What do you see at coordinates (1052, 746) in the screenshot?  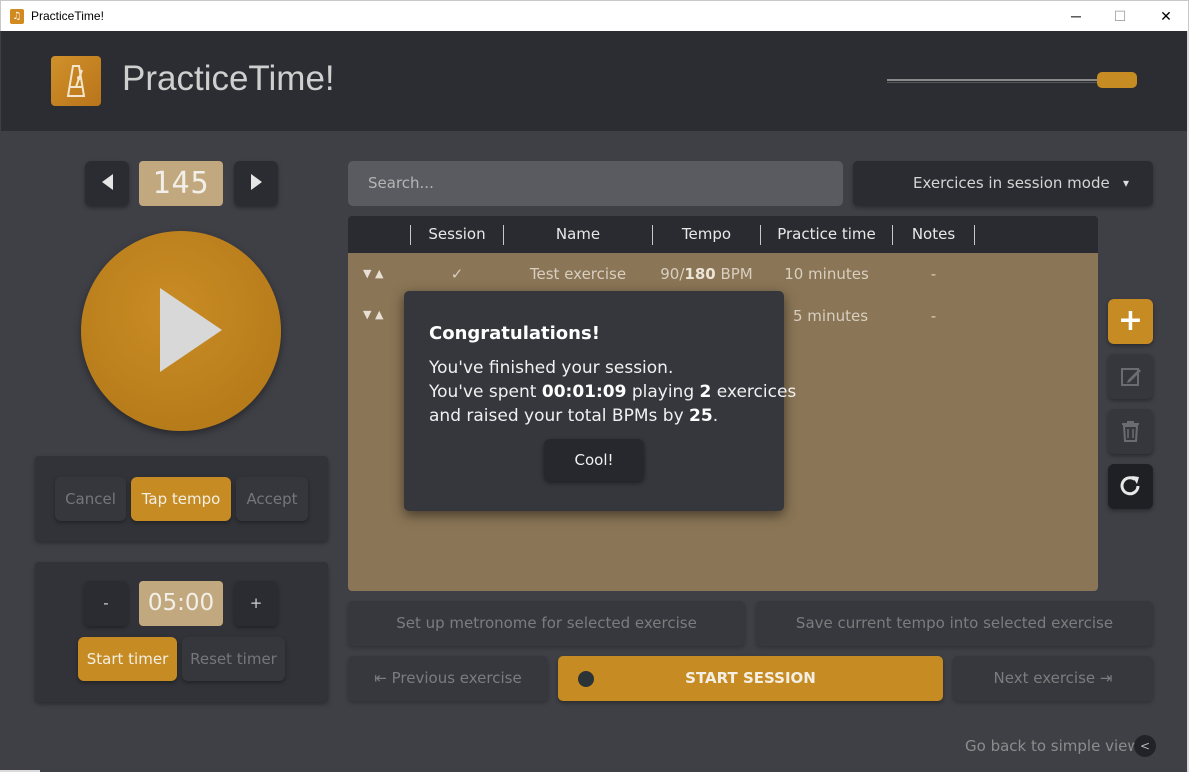 I see `simple-view-link: Go back to simple view` at bounding box center [1052, 746].